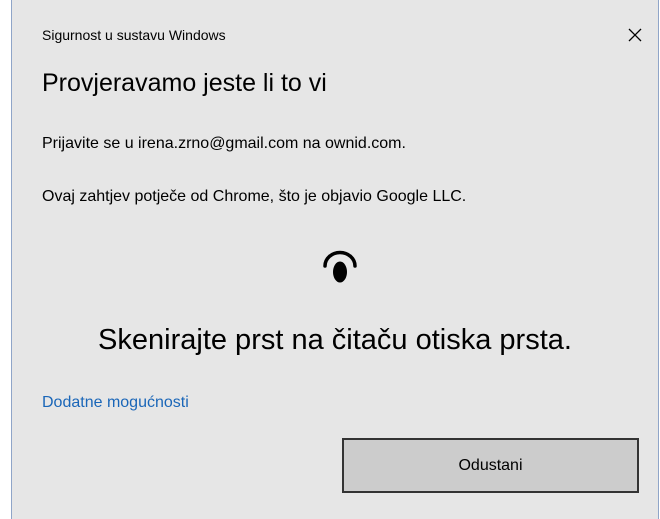 Image resolution: width=660 pixels, height=519 pixels. I want to click on fingerprint-instruction: Skenirajte prst na čitaču otiska prsta., so click(335, 340).